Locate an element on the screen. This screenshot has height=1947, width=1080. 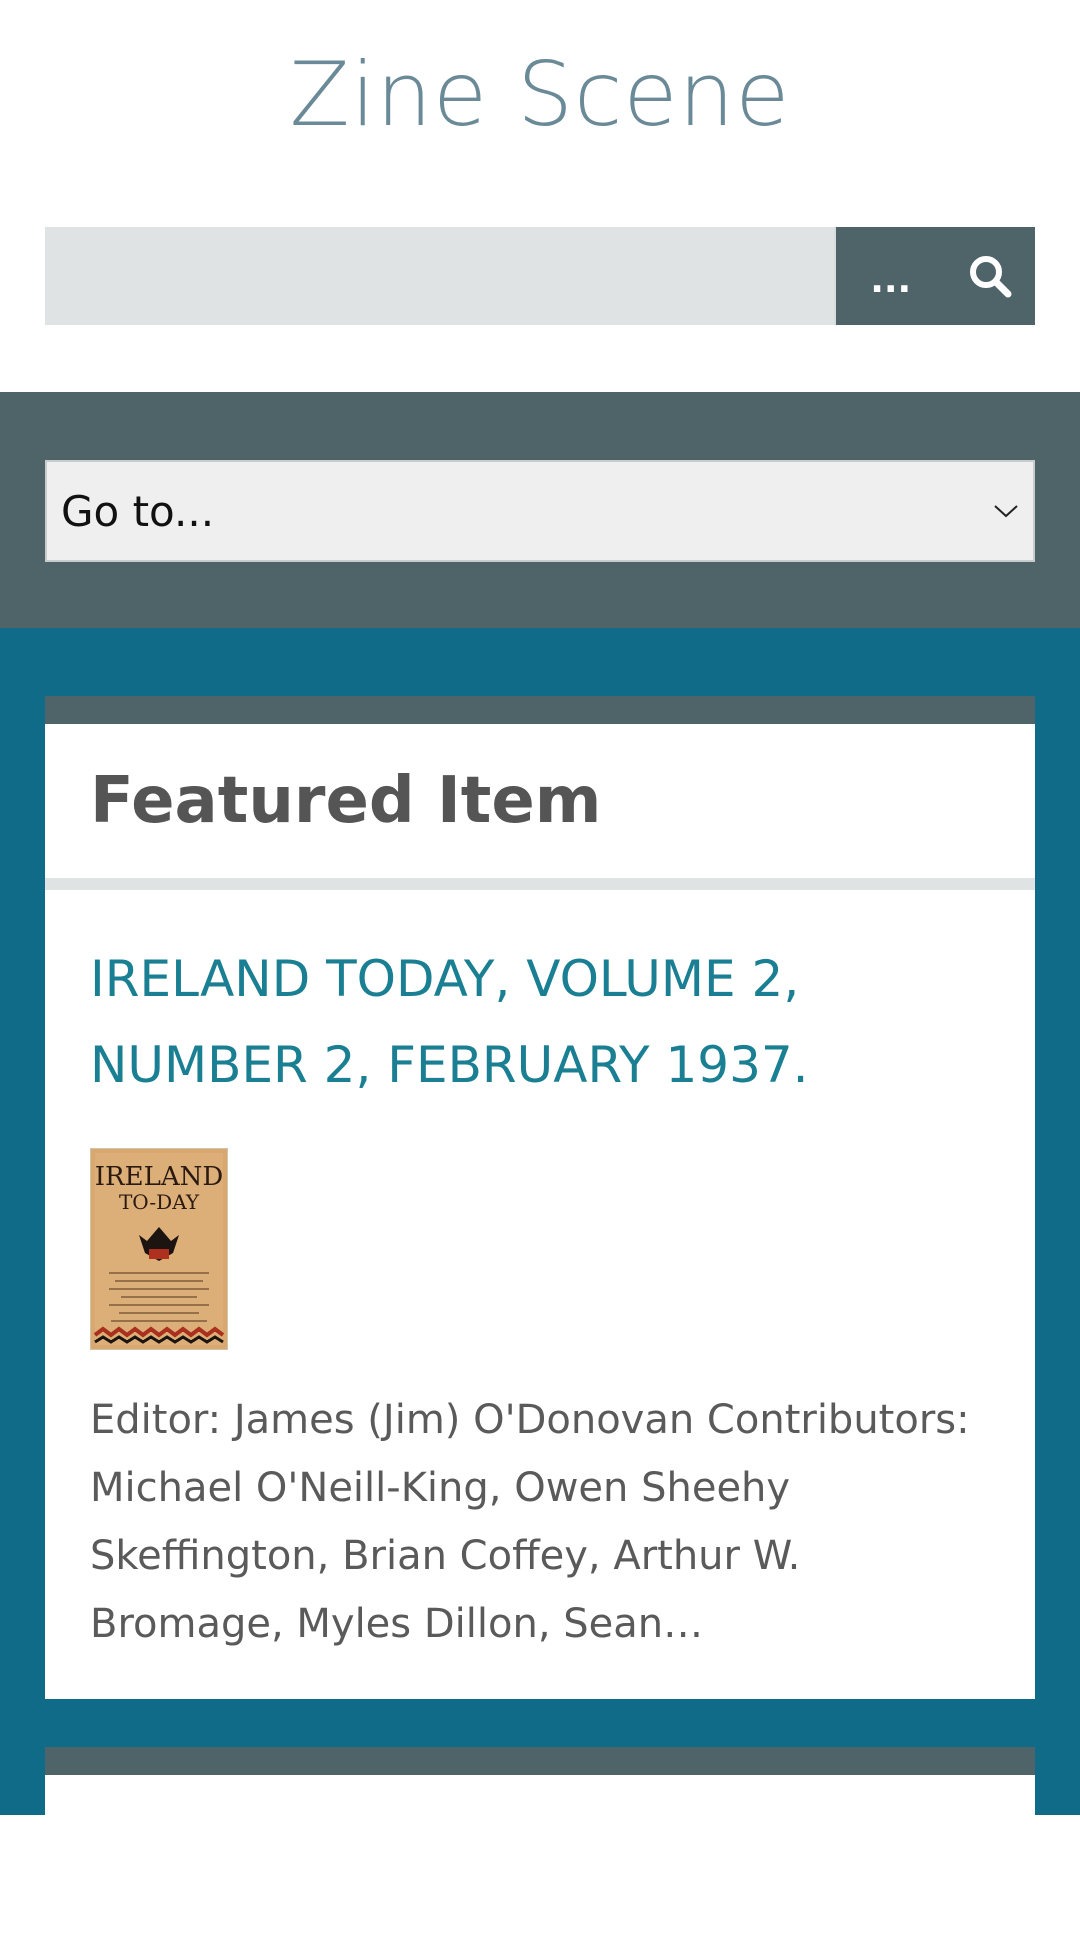
featured-item-thumbnail: IRELAND TO-DAY is located at coordinates (159, 1249).